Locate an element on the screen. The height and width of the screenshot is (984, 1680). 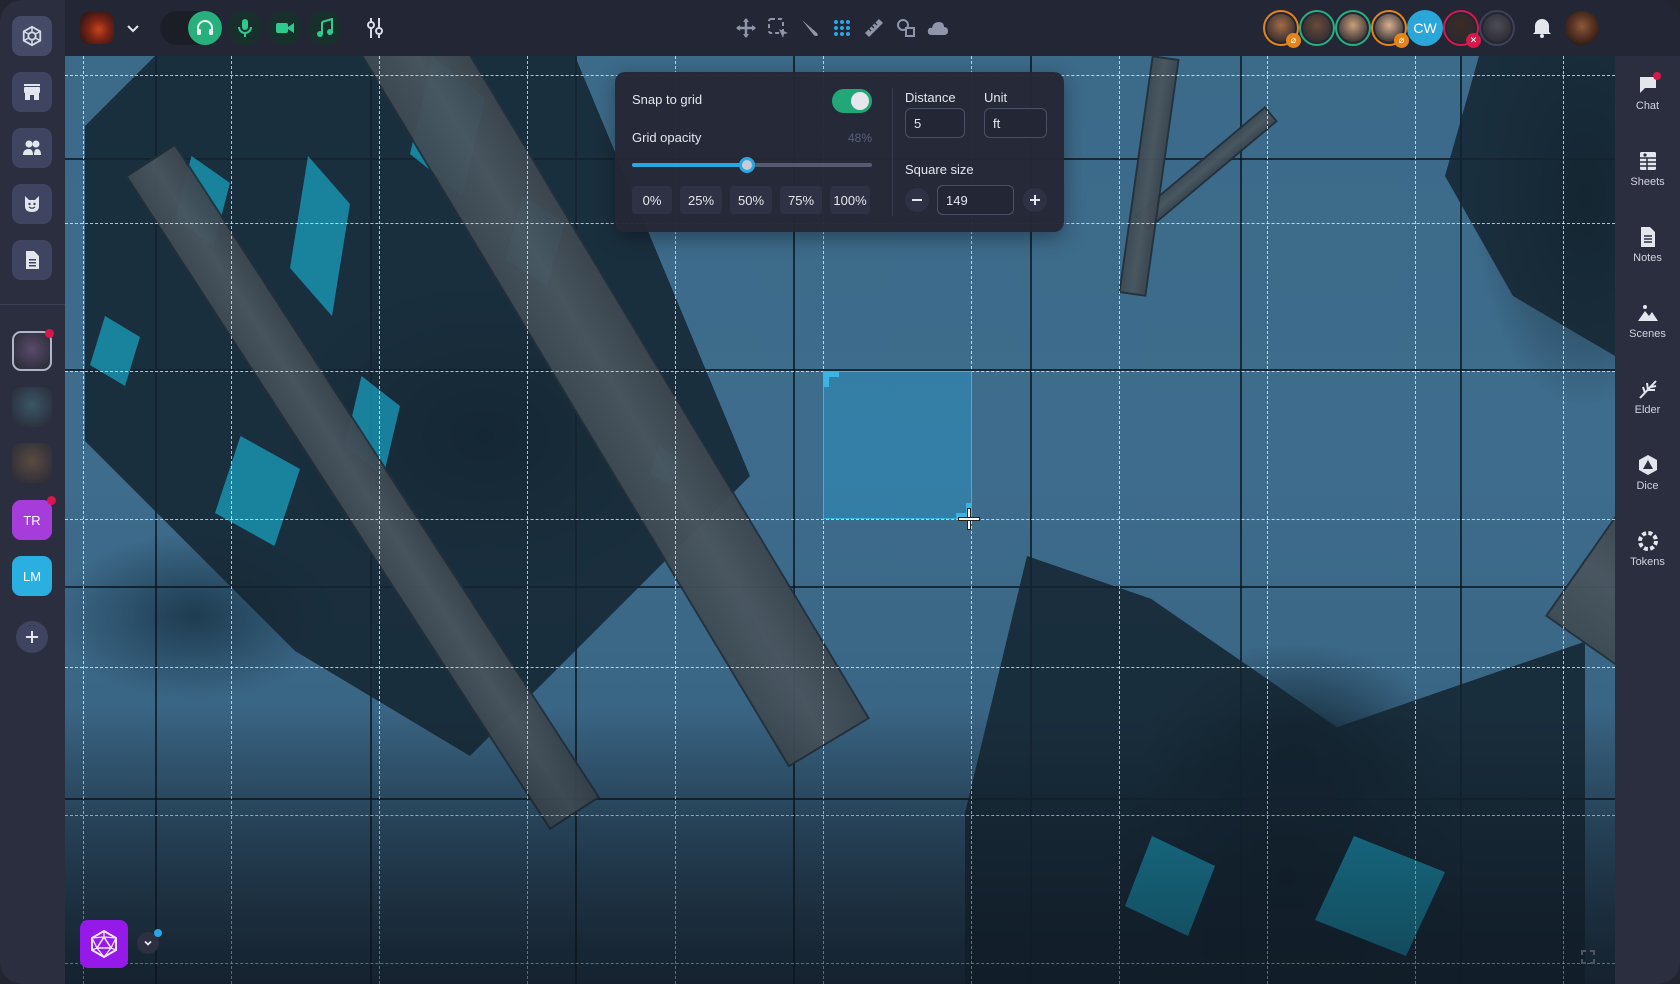
tool-shapes is located at coordinates (906, 28).